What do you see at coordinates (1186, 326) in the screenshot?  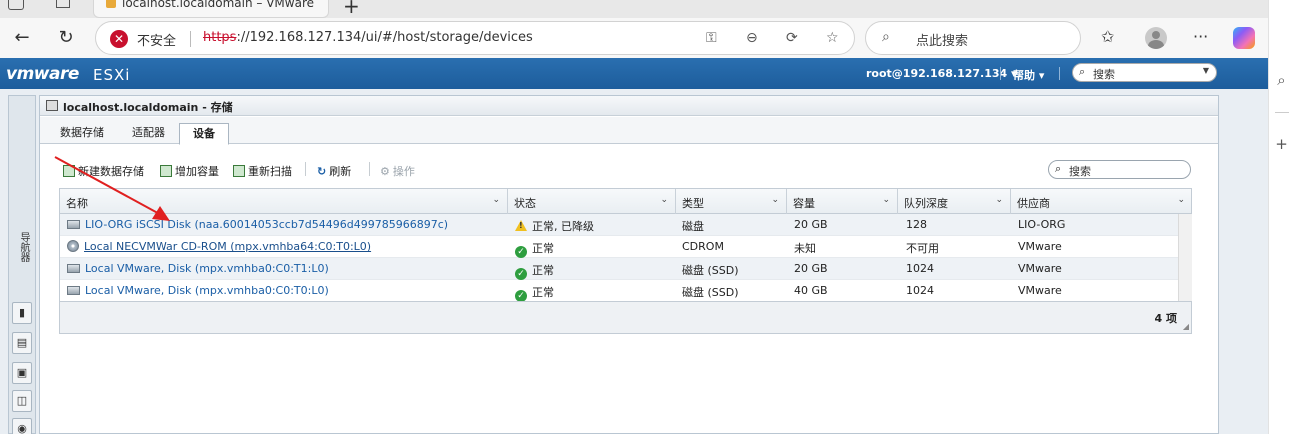 I see `resize-grip-icon: ◢` at bounding box center [1186, 326].